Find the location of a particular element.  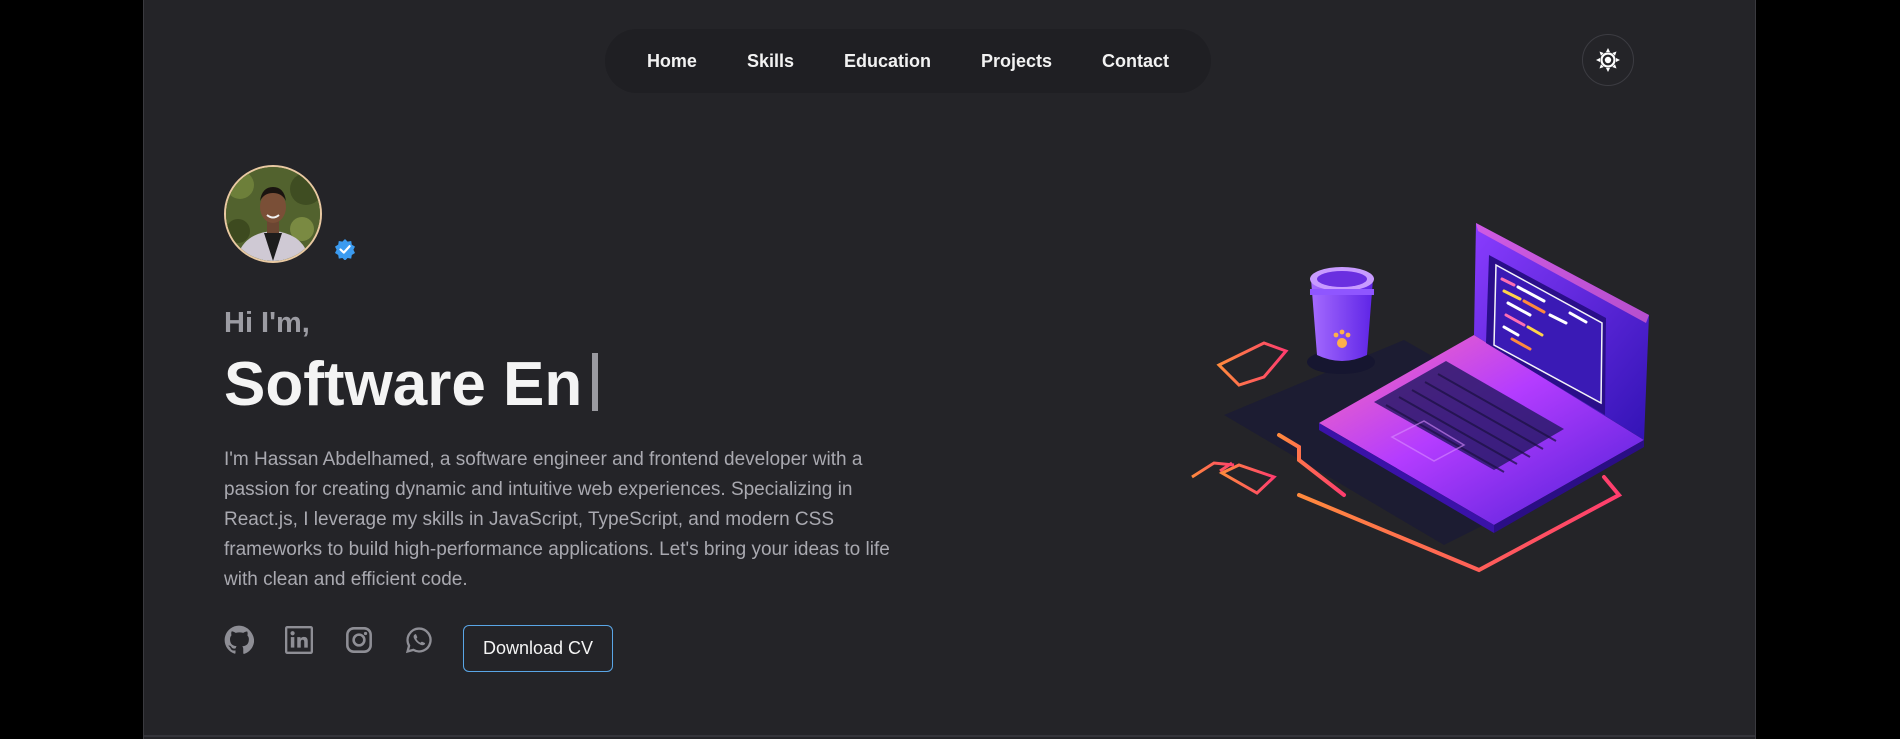

top-nav: Home Skills Education Projects Contact is located at coordinates (908, 61).